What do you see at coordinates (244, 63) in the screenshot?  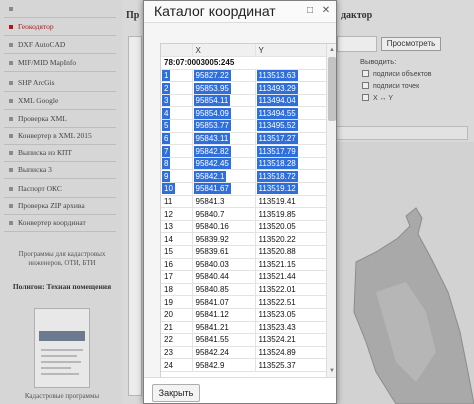 I see `cadastral-number-row: 78:07:0003005:245` at bounding box center [244, 63].